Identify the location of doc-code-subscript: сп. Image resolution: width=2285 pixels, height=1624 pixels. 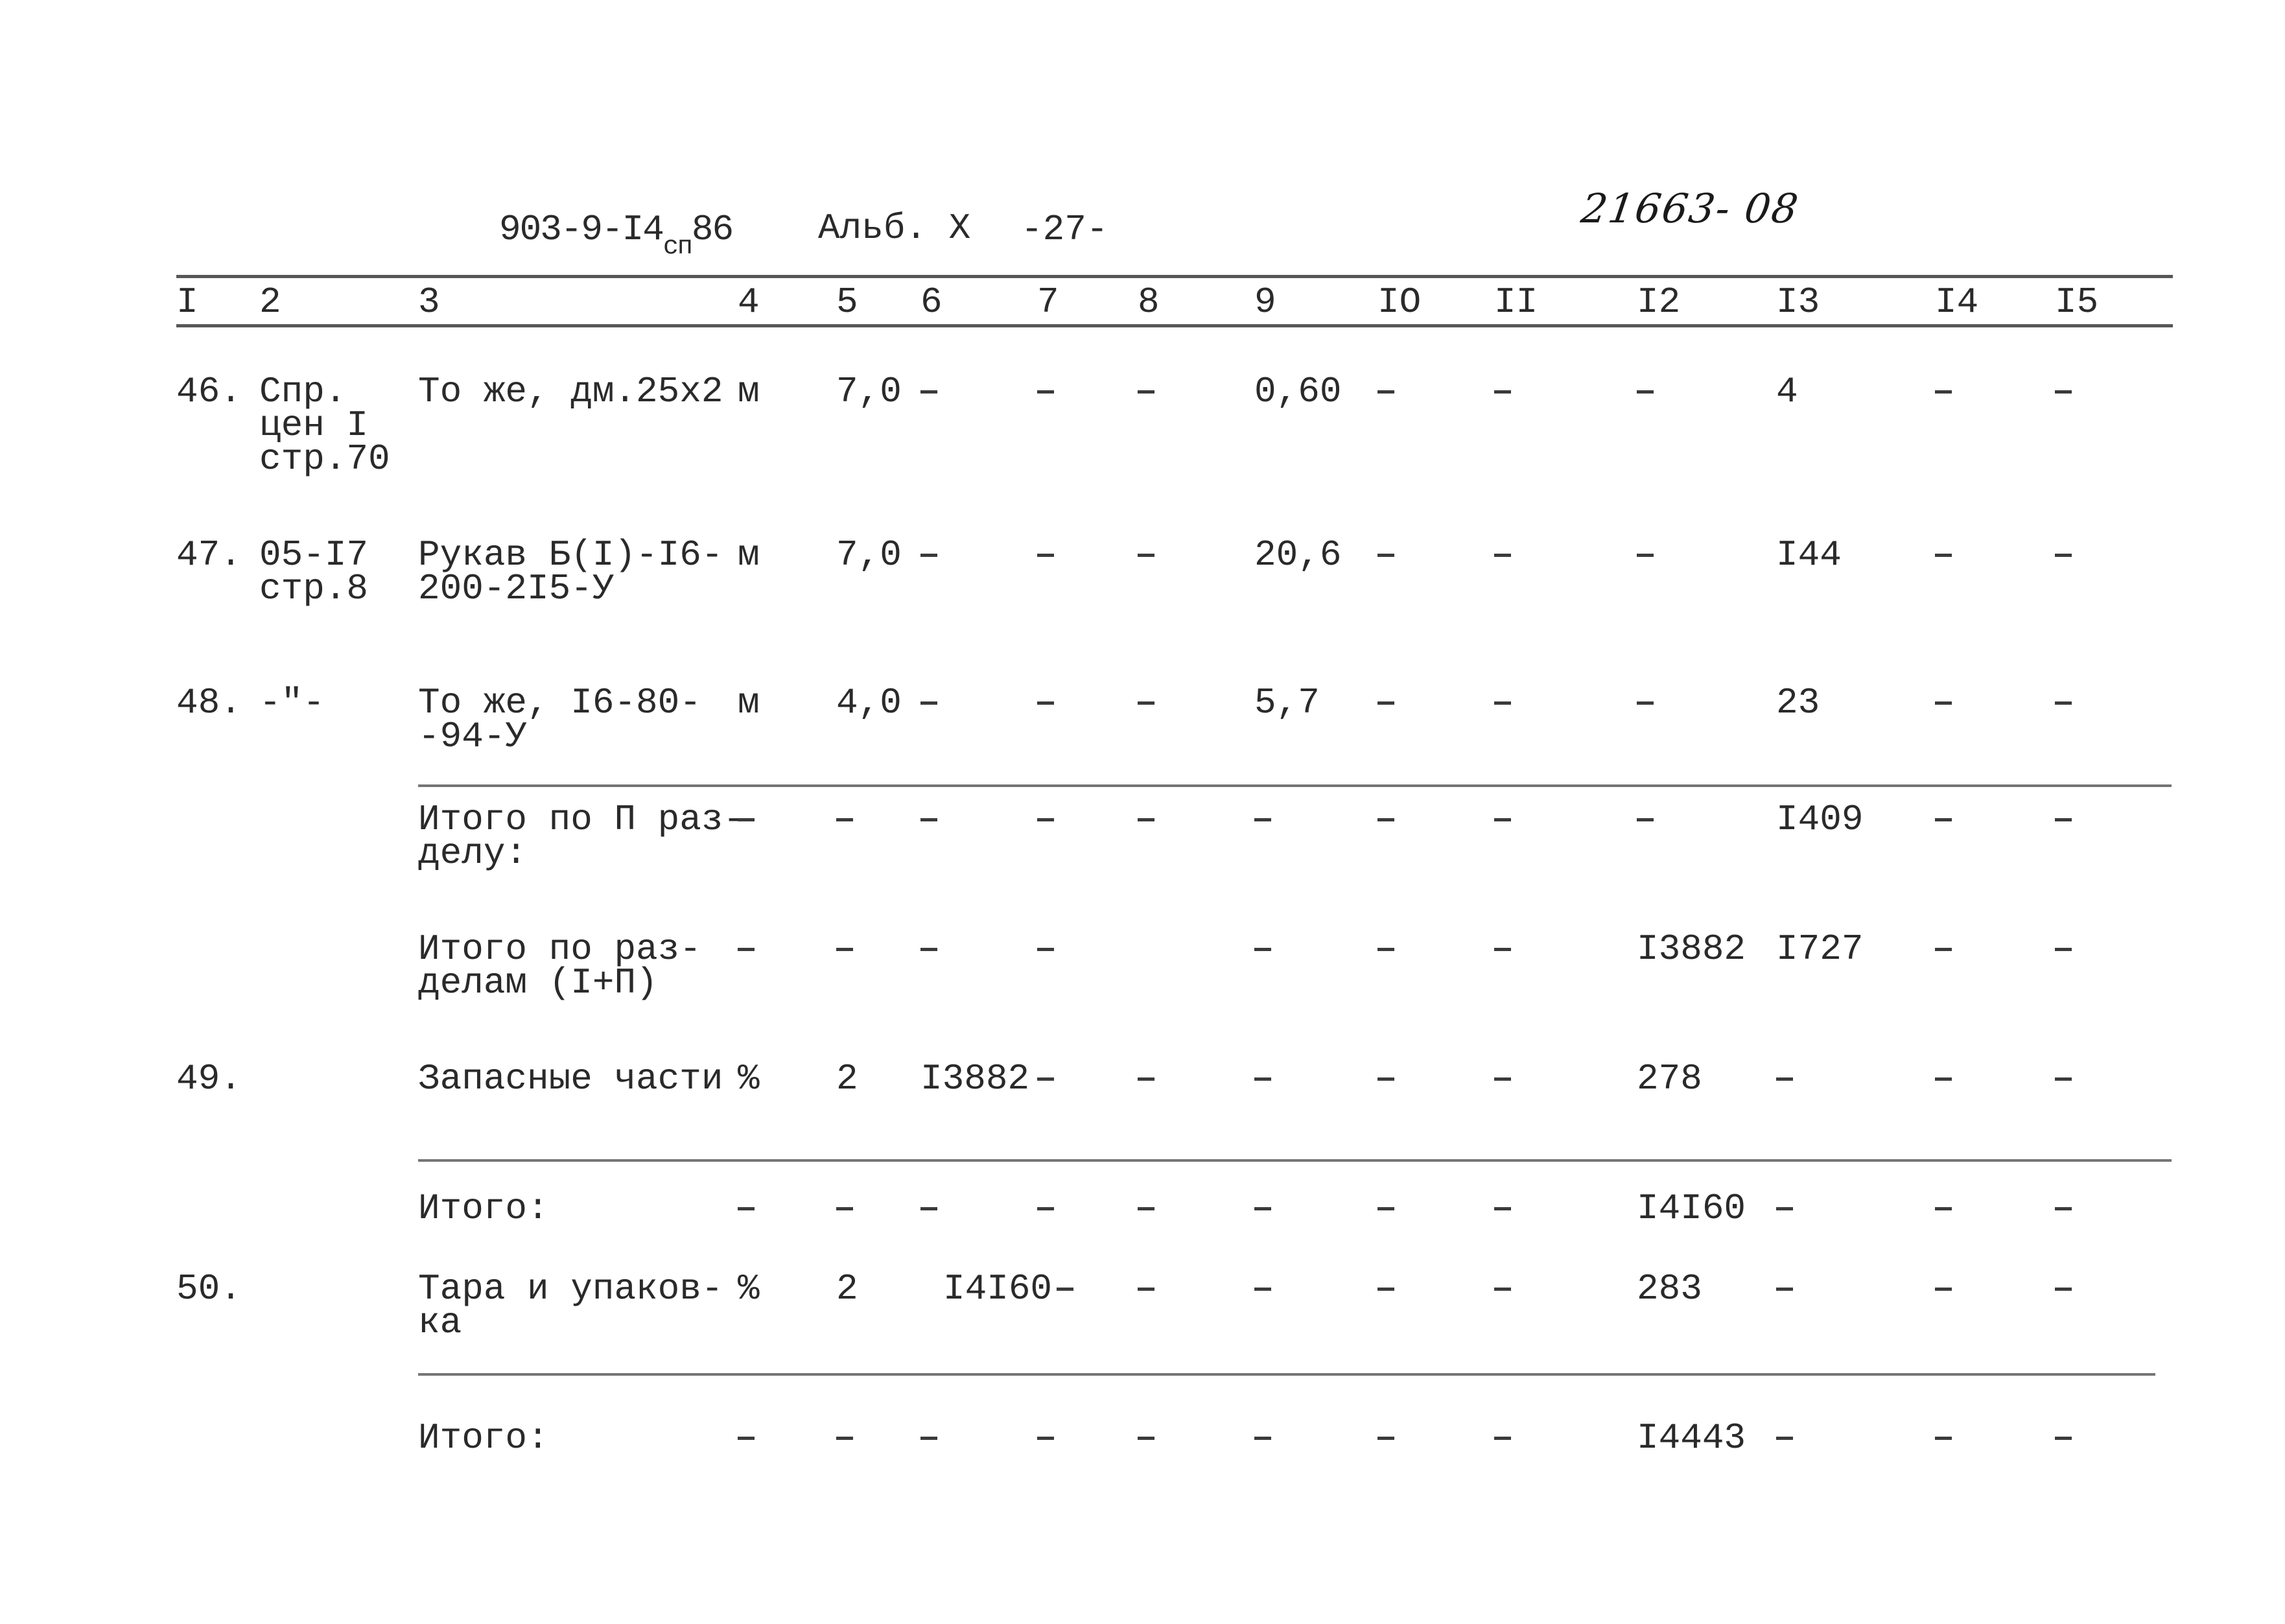
(678, 247).